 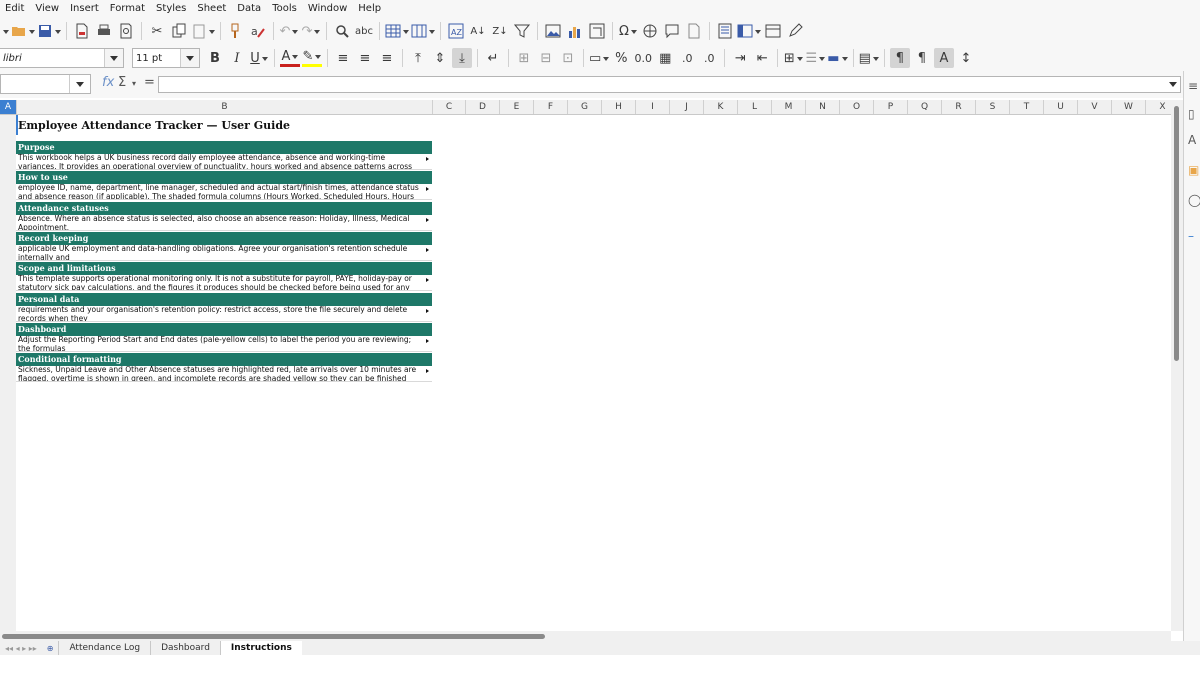 What do you see at coordinates (364, 31) in the screenshot?
I see `spelling-icon: abc` at bounding box center [364, 31].